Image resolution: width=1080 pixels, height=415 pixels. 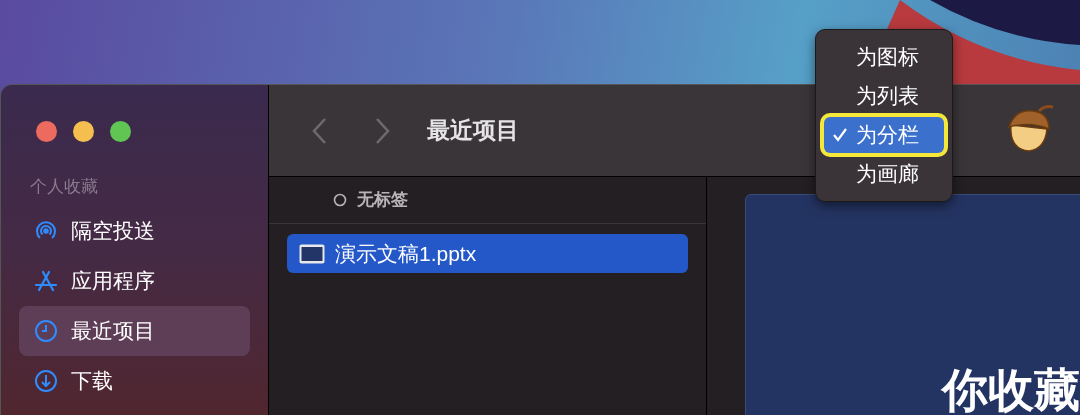 What do you see at coordinates (884, 96) in the screenshot?
I see `menu-item: 为列表` at bounding box center [884, 96].